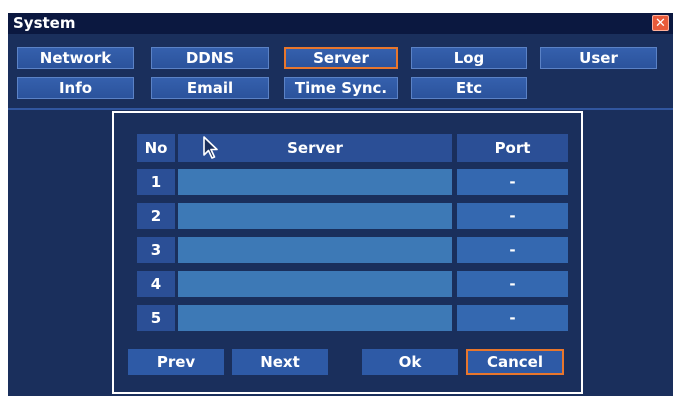  I want to click on tab-ddns: DDNS, so click(210, 58).